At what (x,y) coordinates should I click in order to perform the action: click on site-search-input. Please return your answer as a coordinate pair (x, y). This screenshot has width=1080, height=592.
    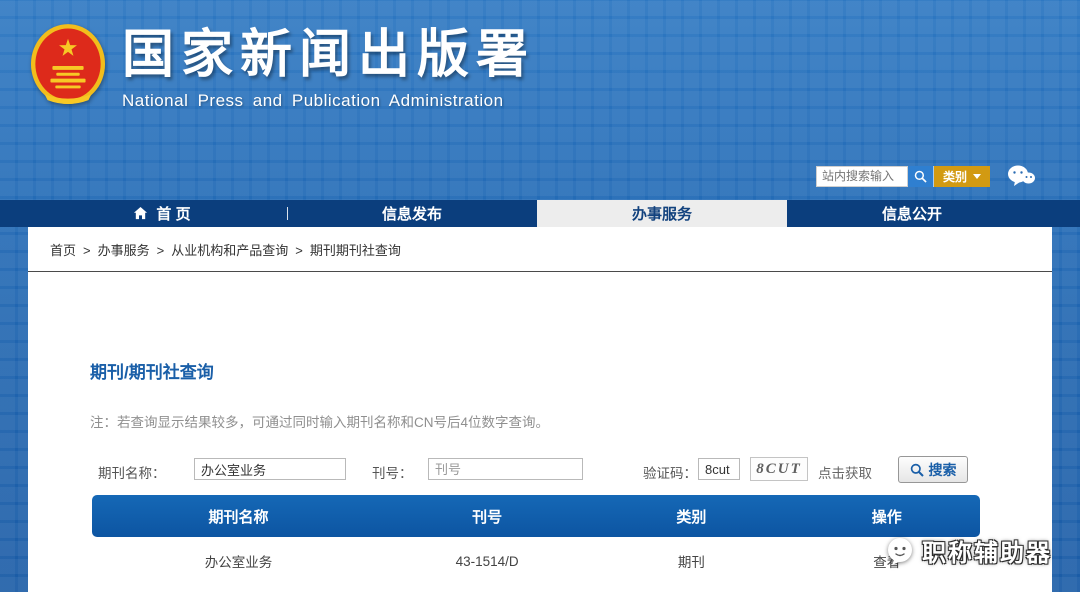
    Looking at the image, I should click on (861, 176).